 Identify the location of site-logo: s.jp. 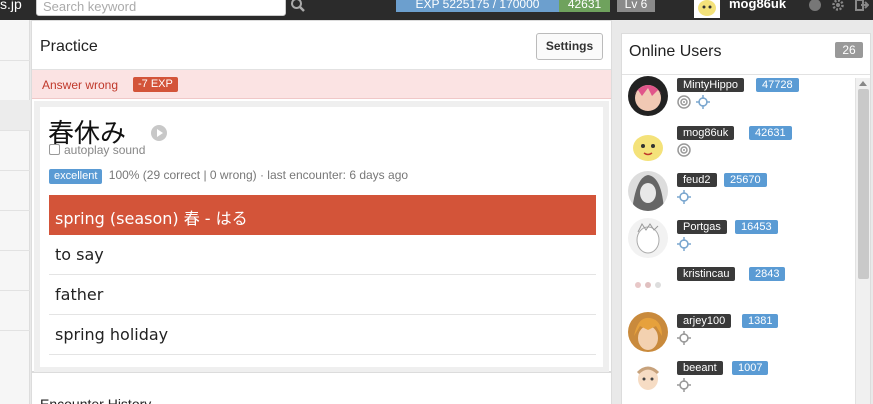
(11, 6).